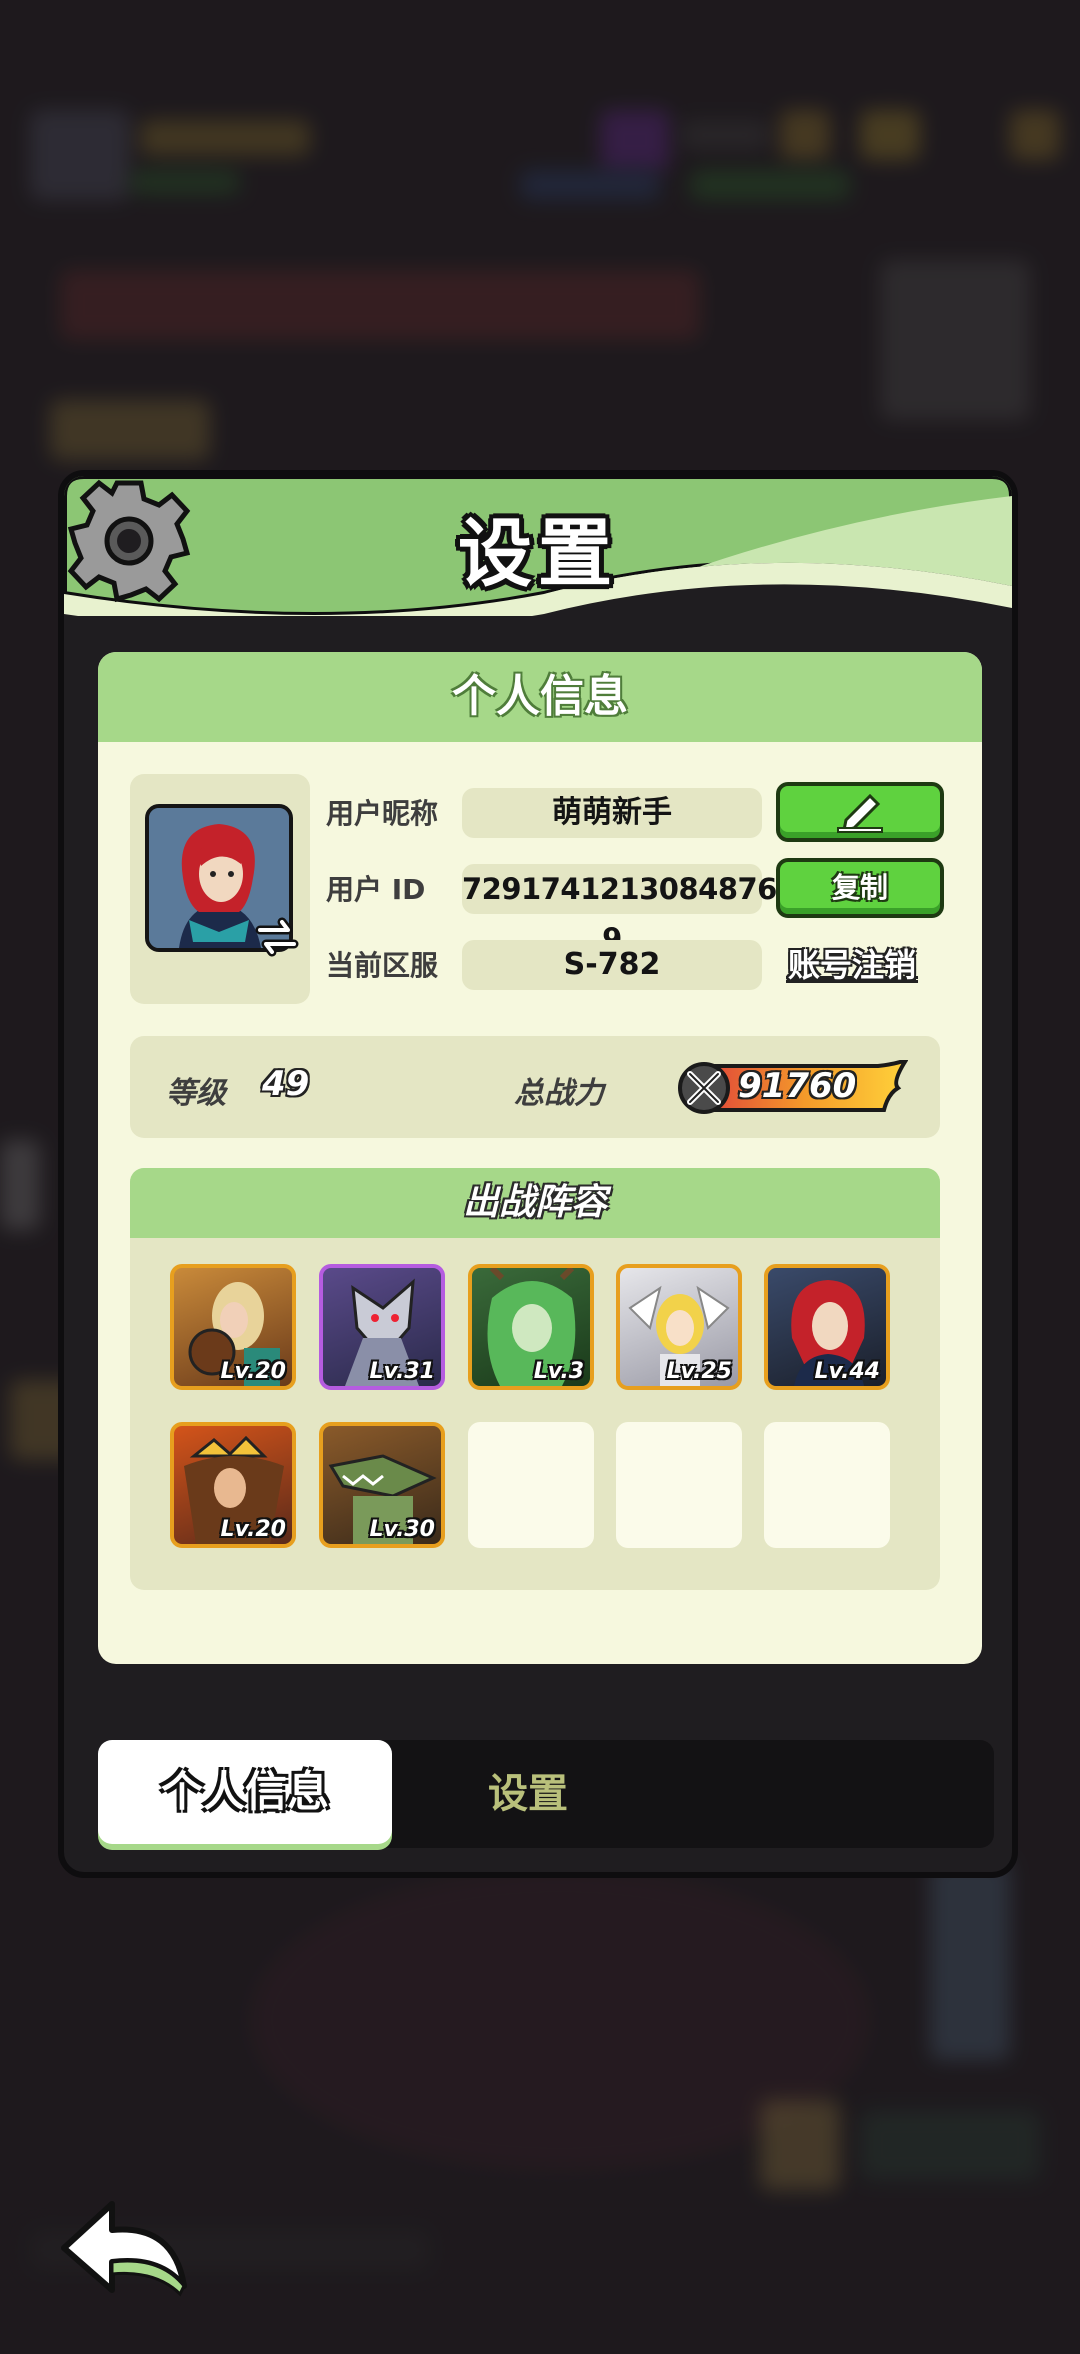 The height and width of the screenshot is (2354, 1080). I want to click on level-value: 49, so click(286, 1084).